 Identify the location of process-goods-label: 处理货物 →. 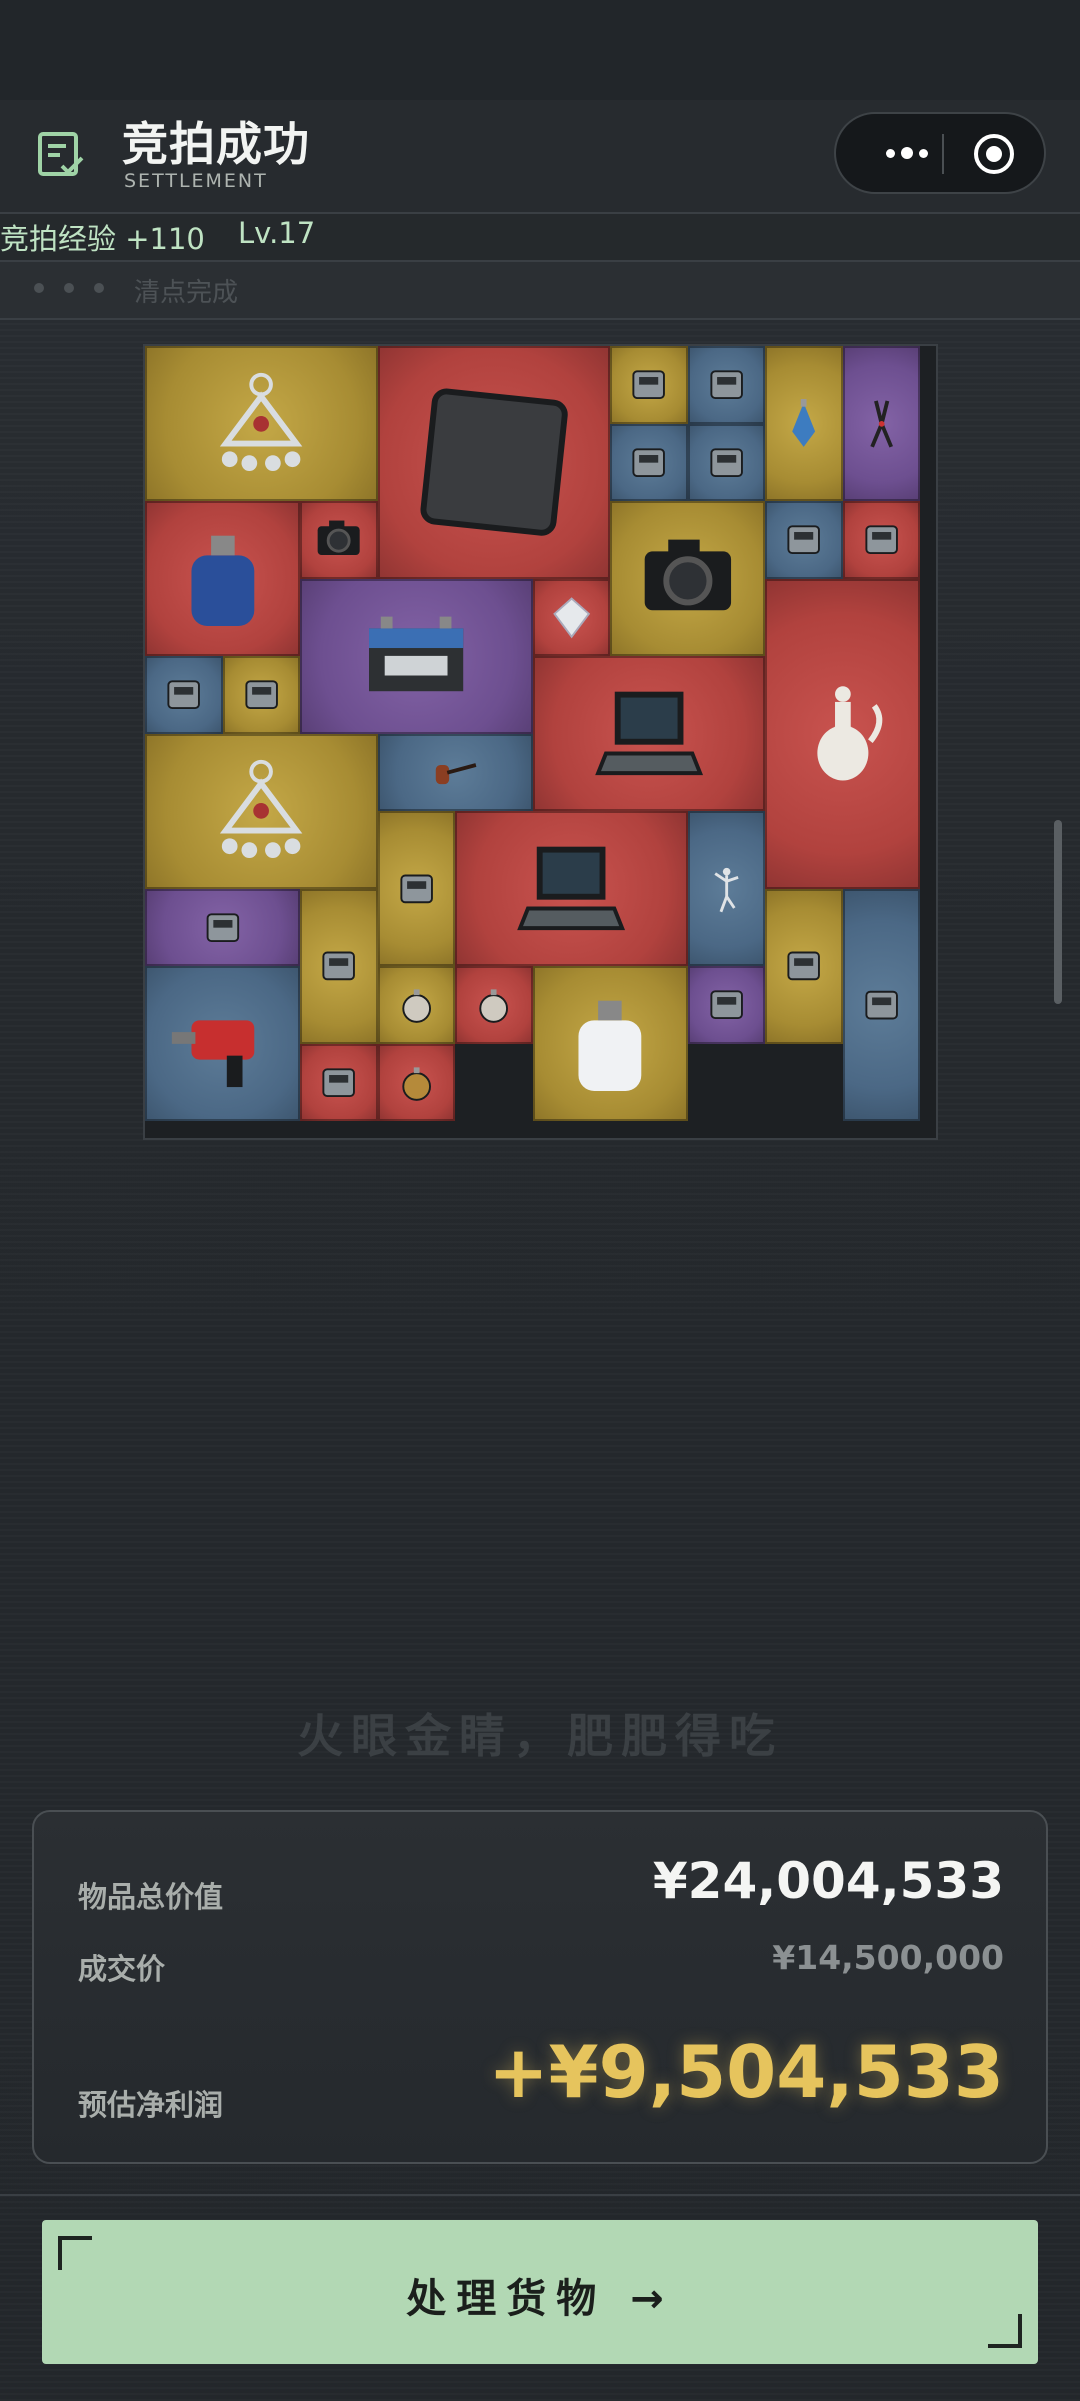
(540, 2299).